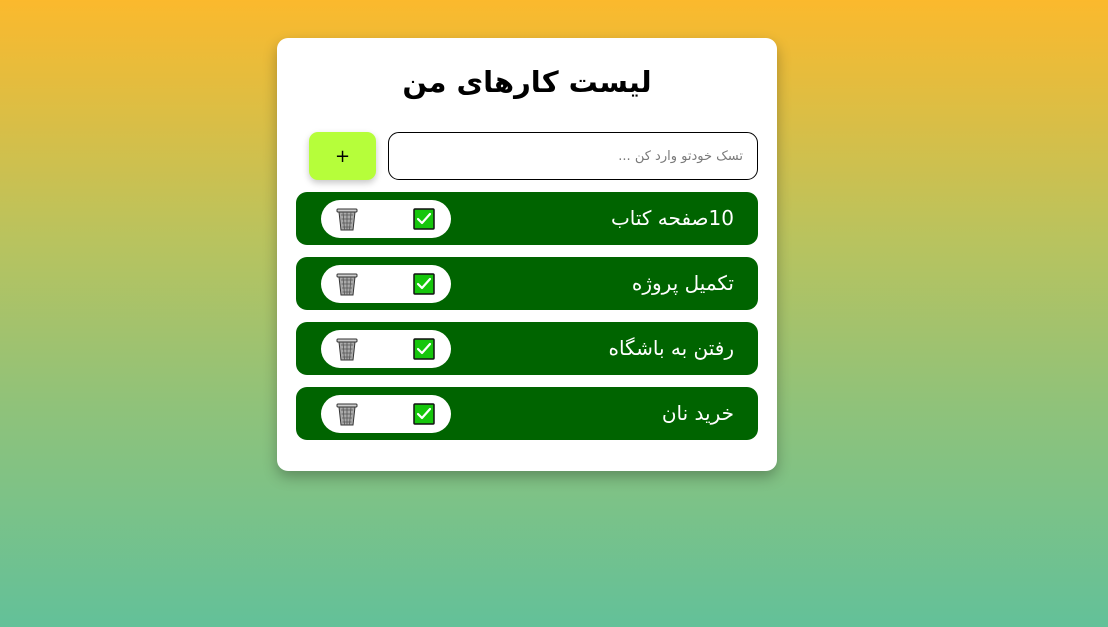 The image size is (1108, 627). I want to click on task-input, so click(573, 156).